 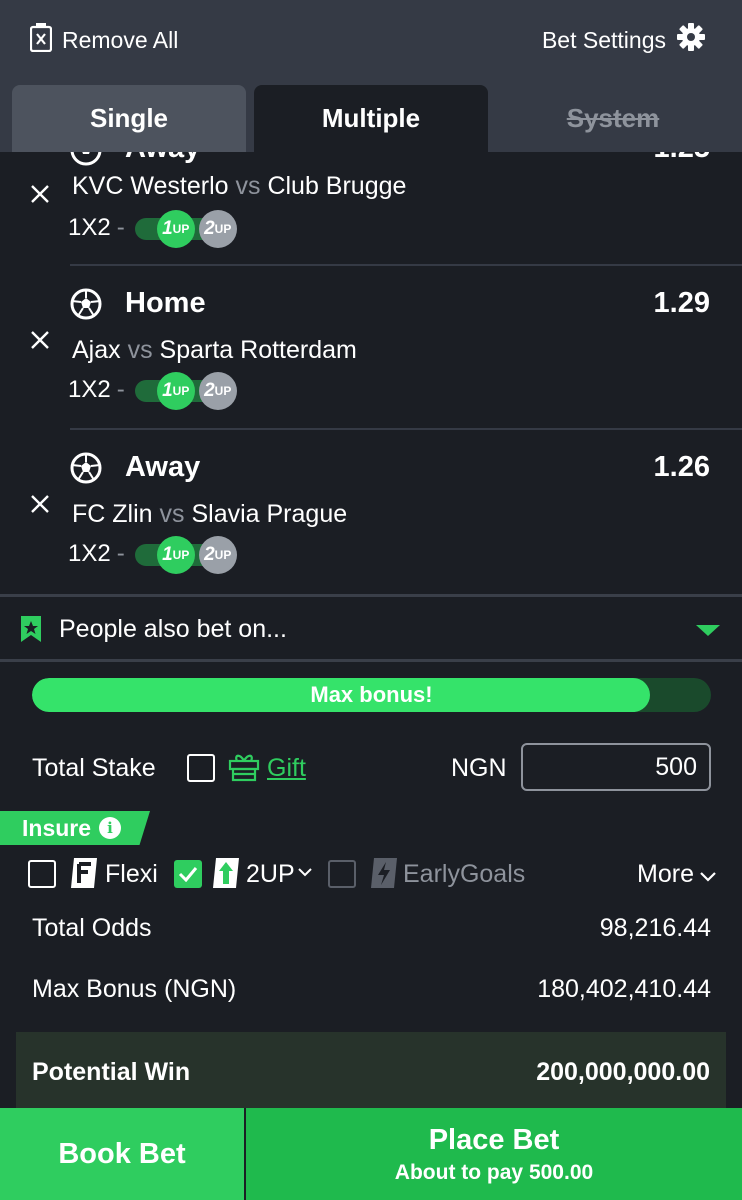 I want to click on bookmark-icon, so click(x=31, y=631).